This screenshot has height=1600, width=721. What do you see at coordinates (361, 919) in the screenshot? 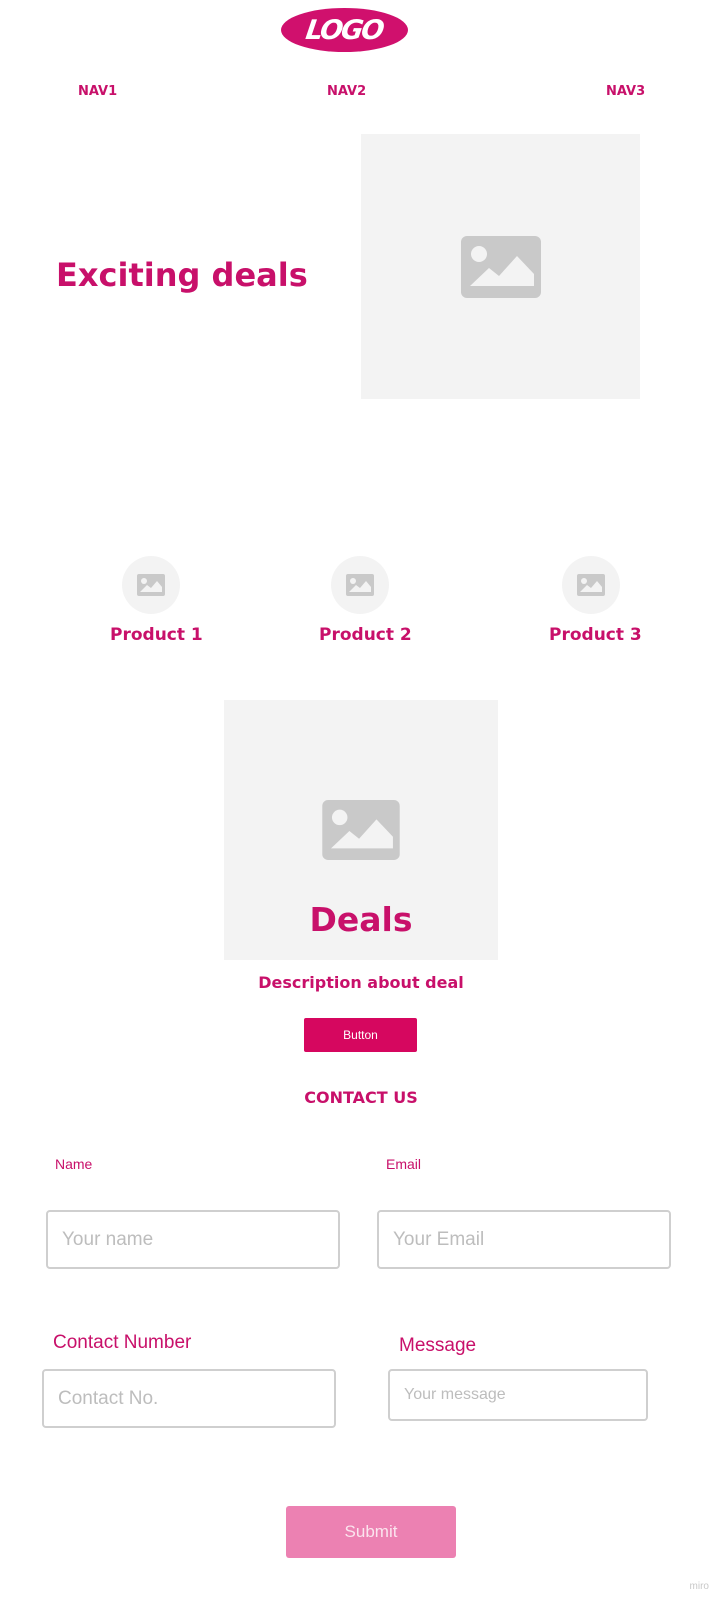
I see `deals-title: Deals` at bounding box center [361, 919].